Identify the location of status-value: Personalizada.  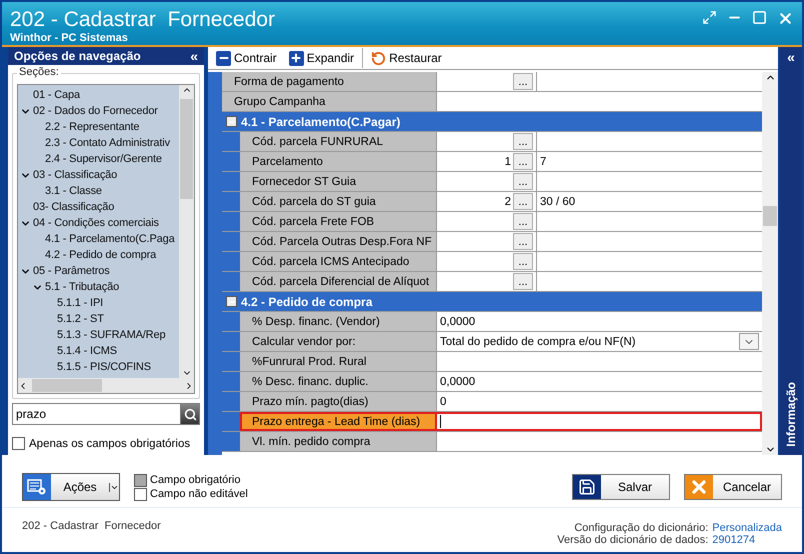
(747, 528).